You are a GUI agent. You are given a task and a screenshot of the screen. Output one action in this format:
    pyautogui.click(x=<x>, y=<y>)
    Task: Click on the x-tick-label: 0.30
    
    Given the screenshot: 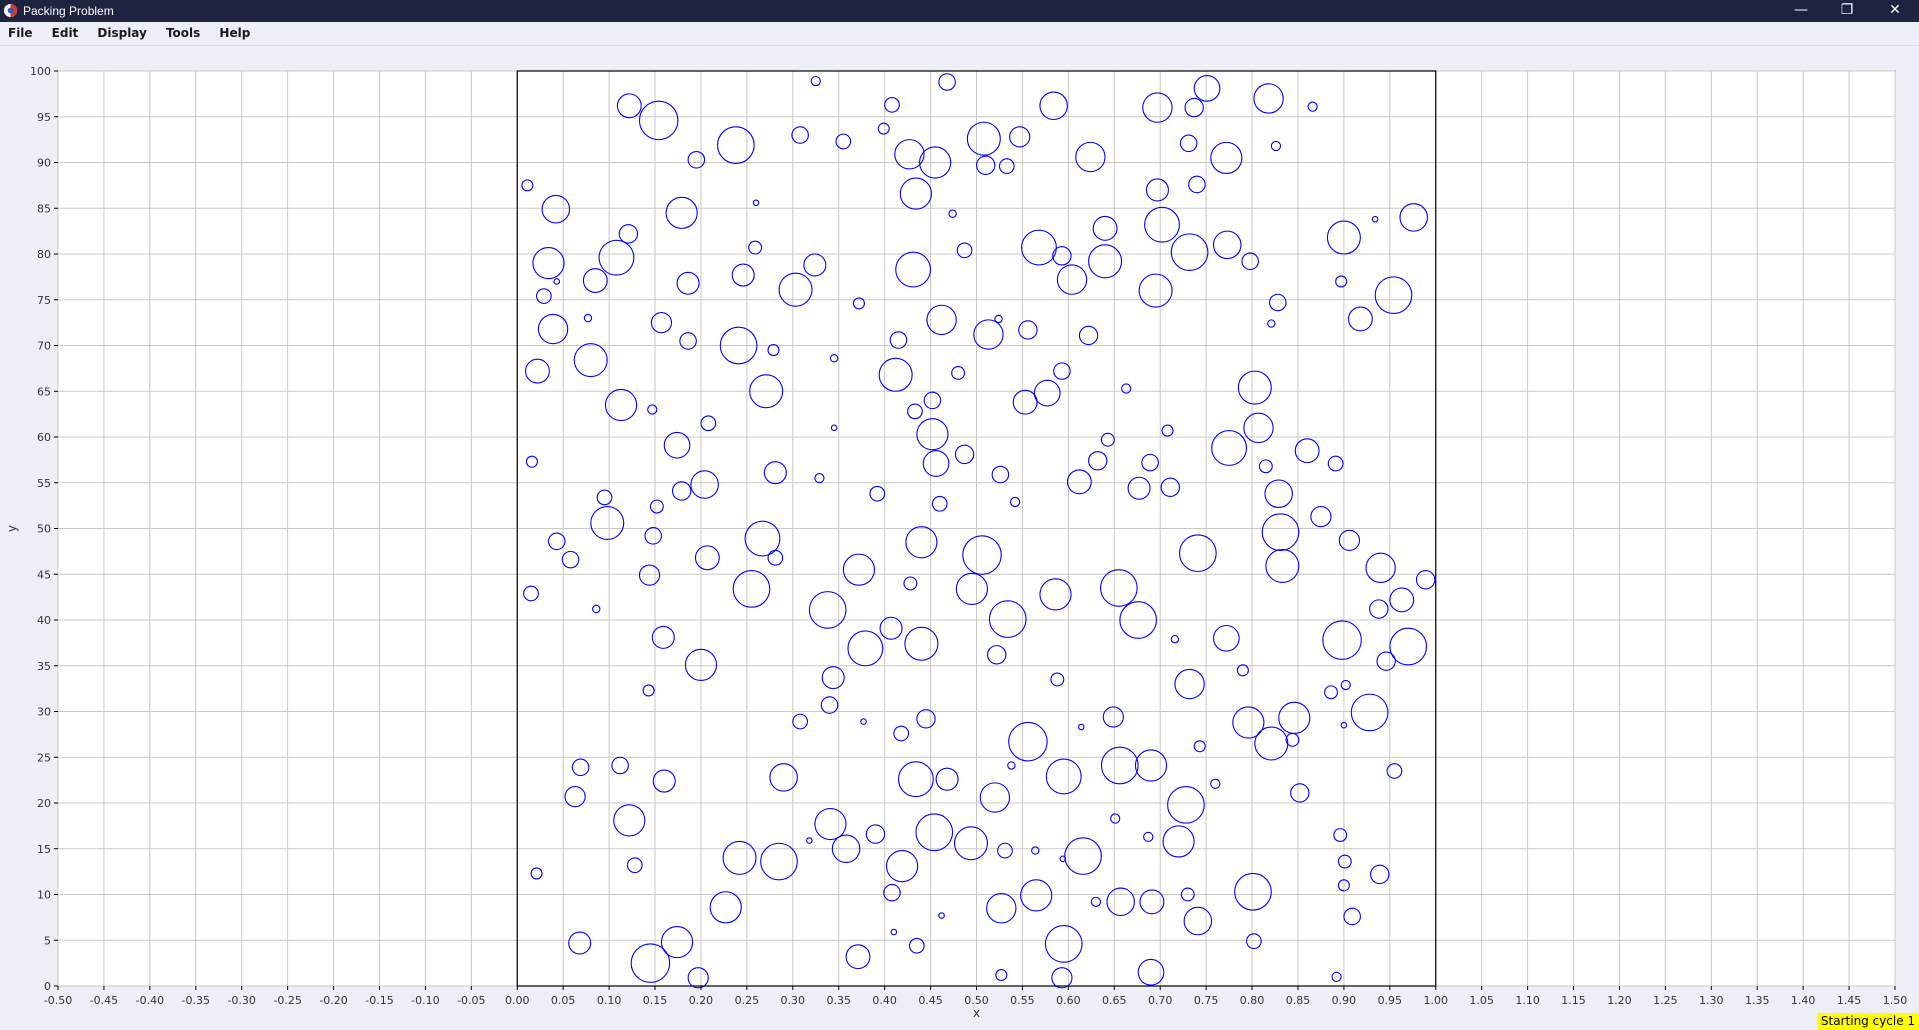 What is the action you would take?
    pyautogui.click(x=793, y=1000)
    